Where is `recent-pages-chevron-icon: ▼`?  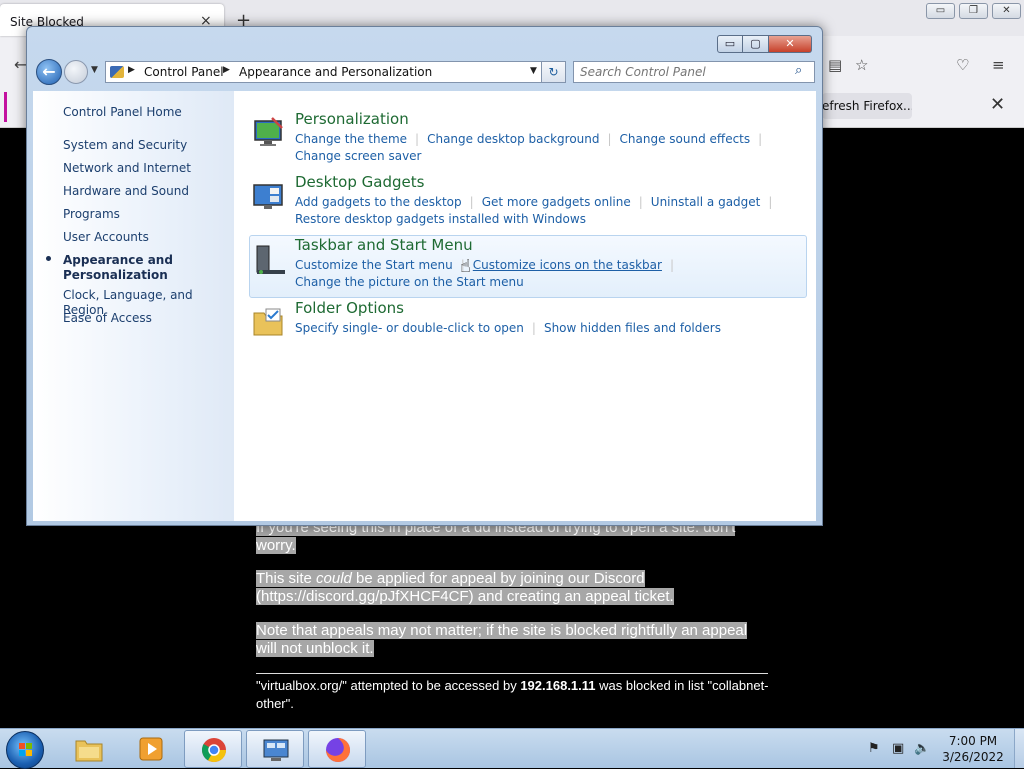 recent-pages-chevron-icon: ▼ is located at coordinates (94, 70).